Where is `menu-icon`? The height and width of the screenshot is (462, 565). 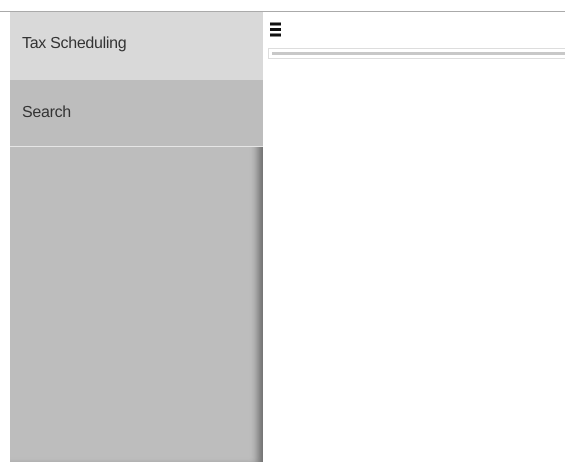 menu-icon is located at coordinates (275, 29).